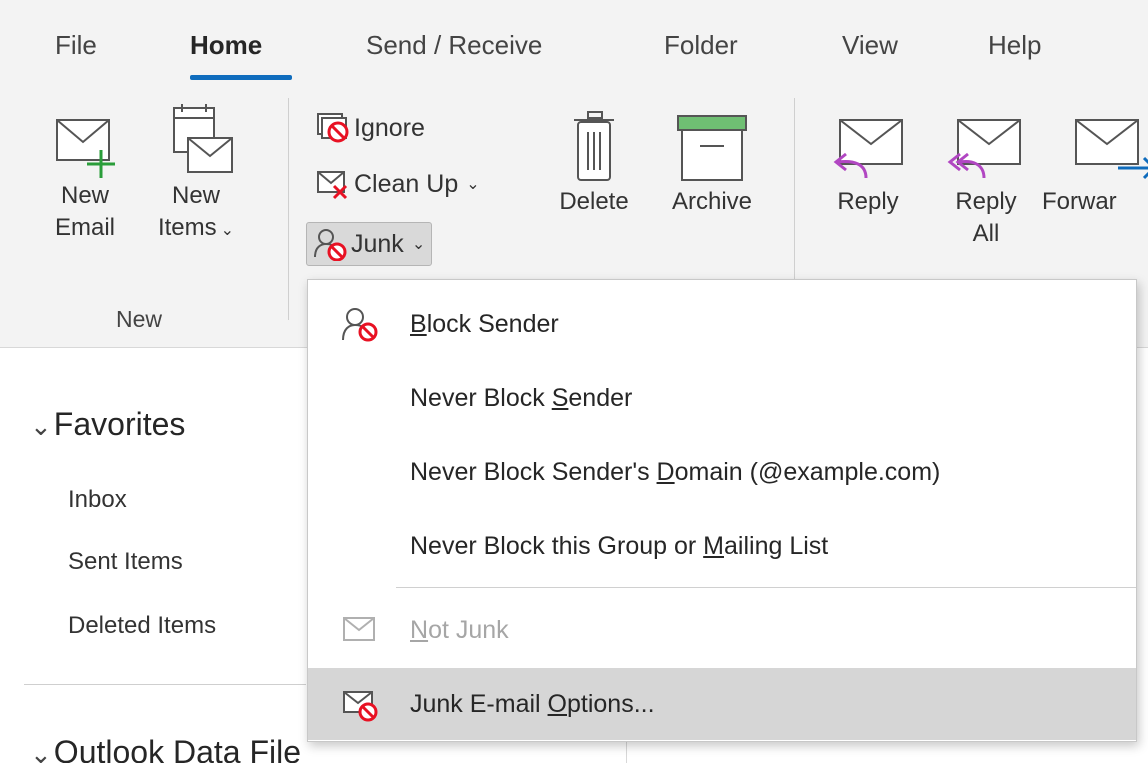 This screenshot has height=763, width=1148. I want to click on not-junk-label: Not Junk, so click(459, 629).